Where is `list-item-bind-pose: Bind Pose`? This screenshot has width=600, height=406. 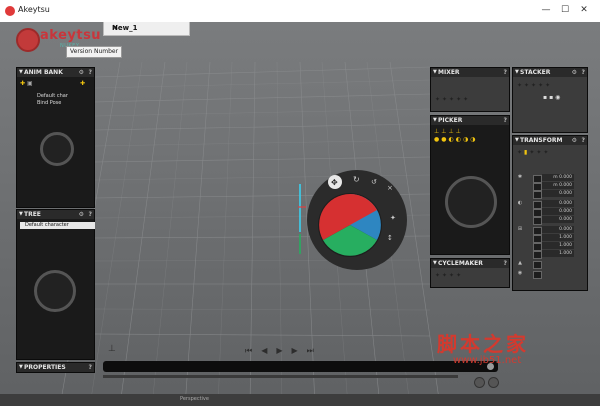
list-item-bind-pose: Bind Pose is located at coordinates (49, 103).